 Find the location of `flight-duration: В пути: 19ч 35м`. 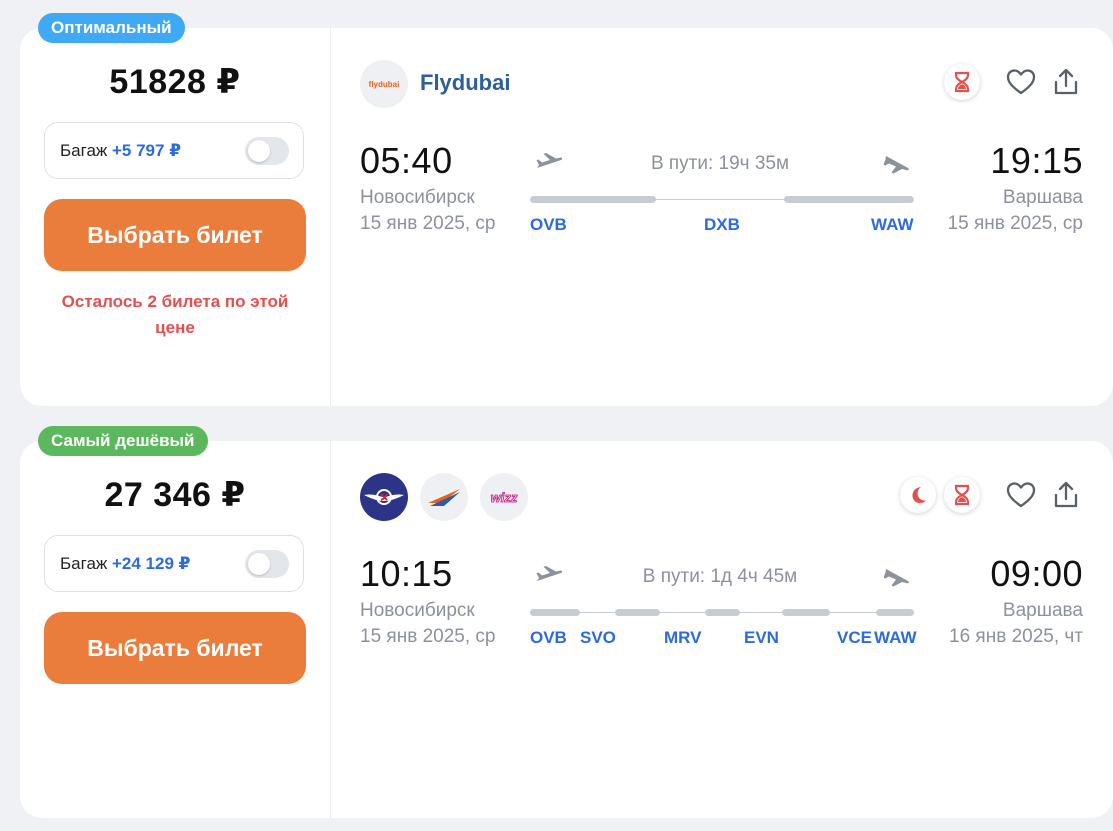

flight-duration: В пути: 19ч 35м is located at coordinates (720, 163).